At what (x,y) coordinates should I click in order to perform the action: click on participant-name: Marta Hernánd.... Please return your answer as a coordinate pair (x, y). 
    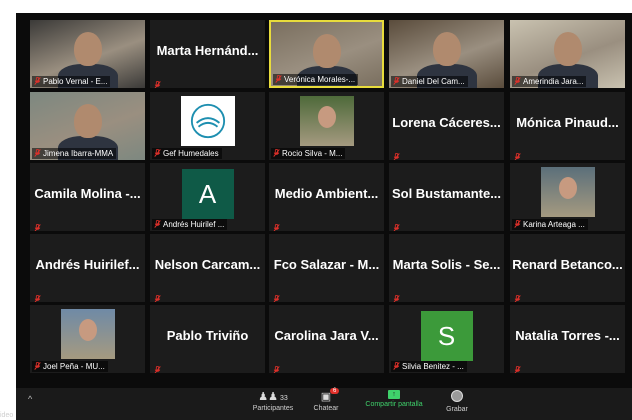
    Looking at the image, I should click on (207, 50).